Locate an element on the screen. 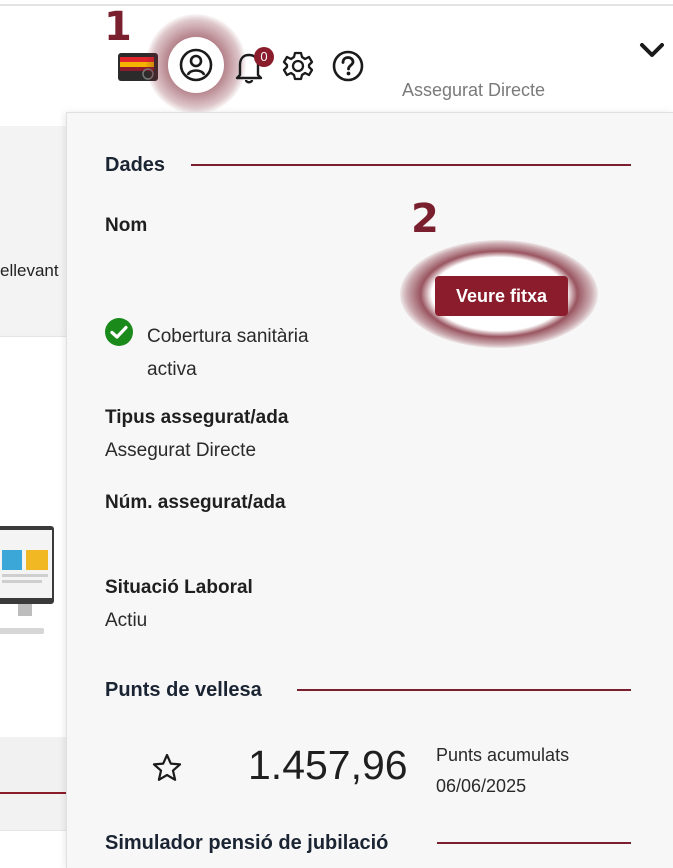 The image size is (673, 868). situacio-value: Actiu is located at coordinates (126, 620).